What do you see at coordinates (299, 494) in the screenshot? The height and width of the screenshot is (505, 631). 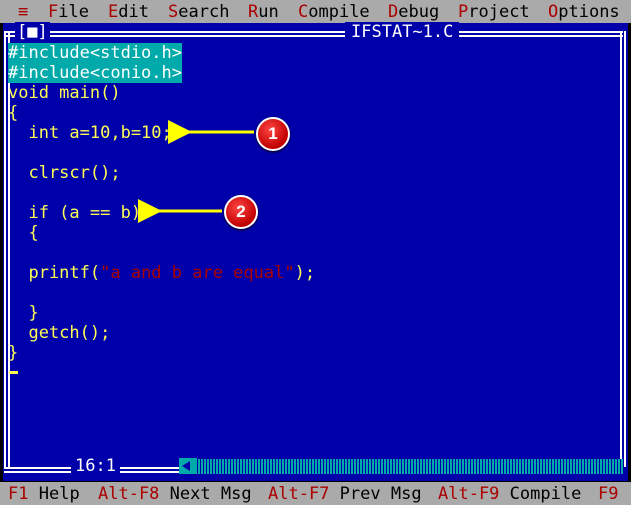 I see `shortcut-key: Alt-F7` at bounding box center [299, 494].